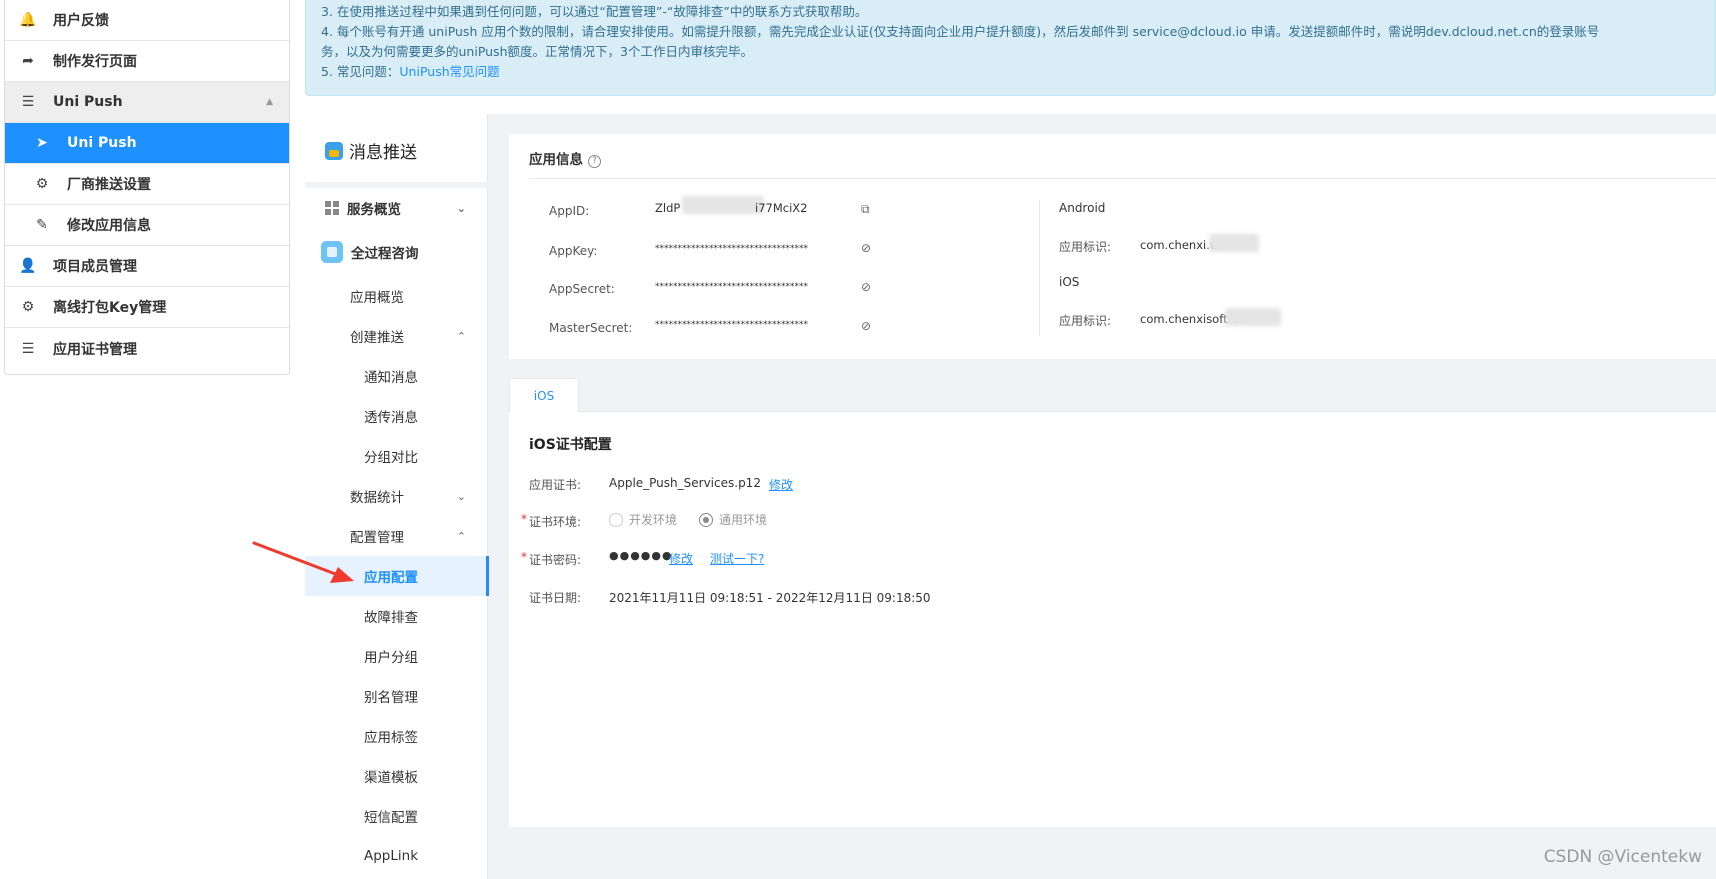 The image size is (1716, 879). I want to click on nav-item-edit-app: ✎ 修改应用信息, so click(147, 225).